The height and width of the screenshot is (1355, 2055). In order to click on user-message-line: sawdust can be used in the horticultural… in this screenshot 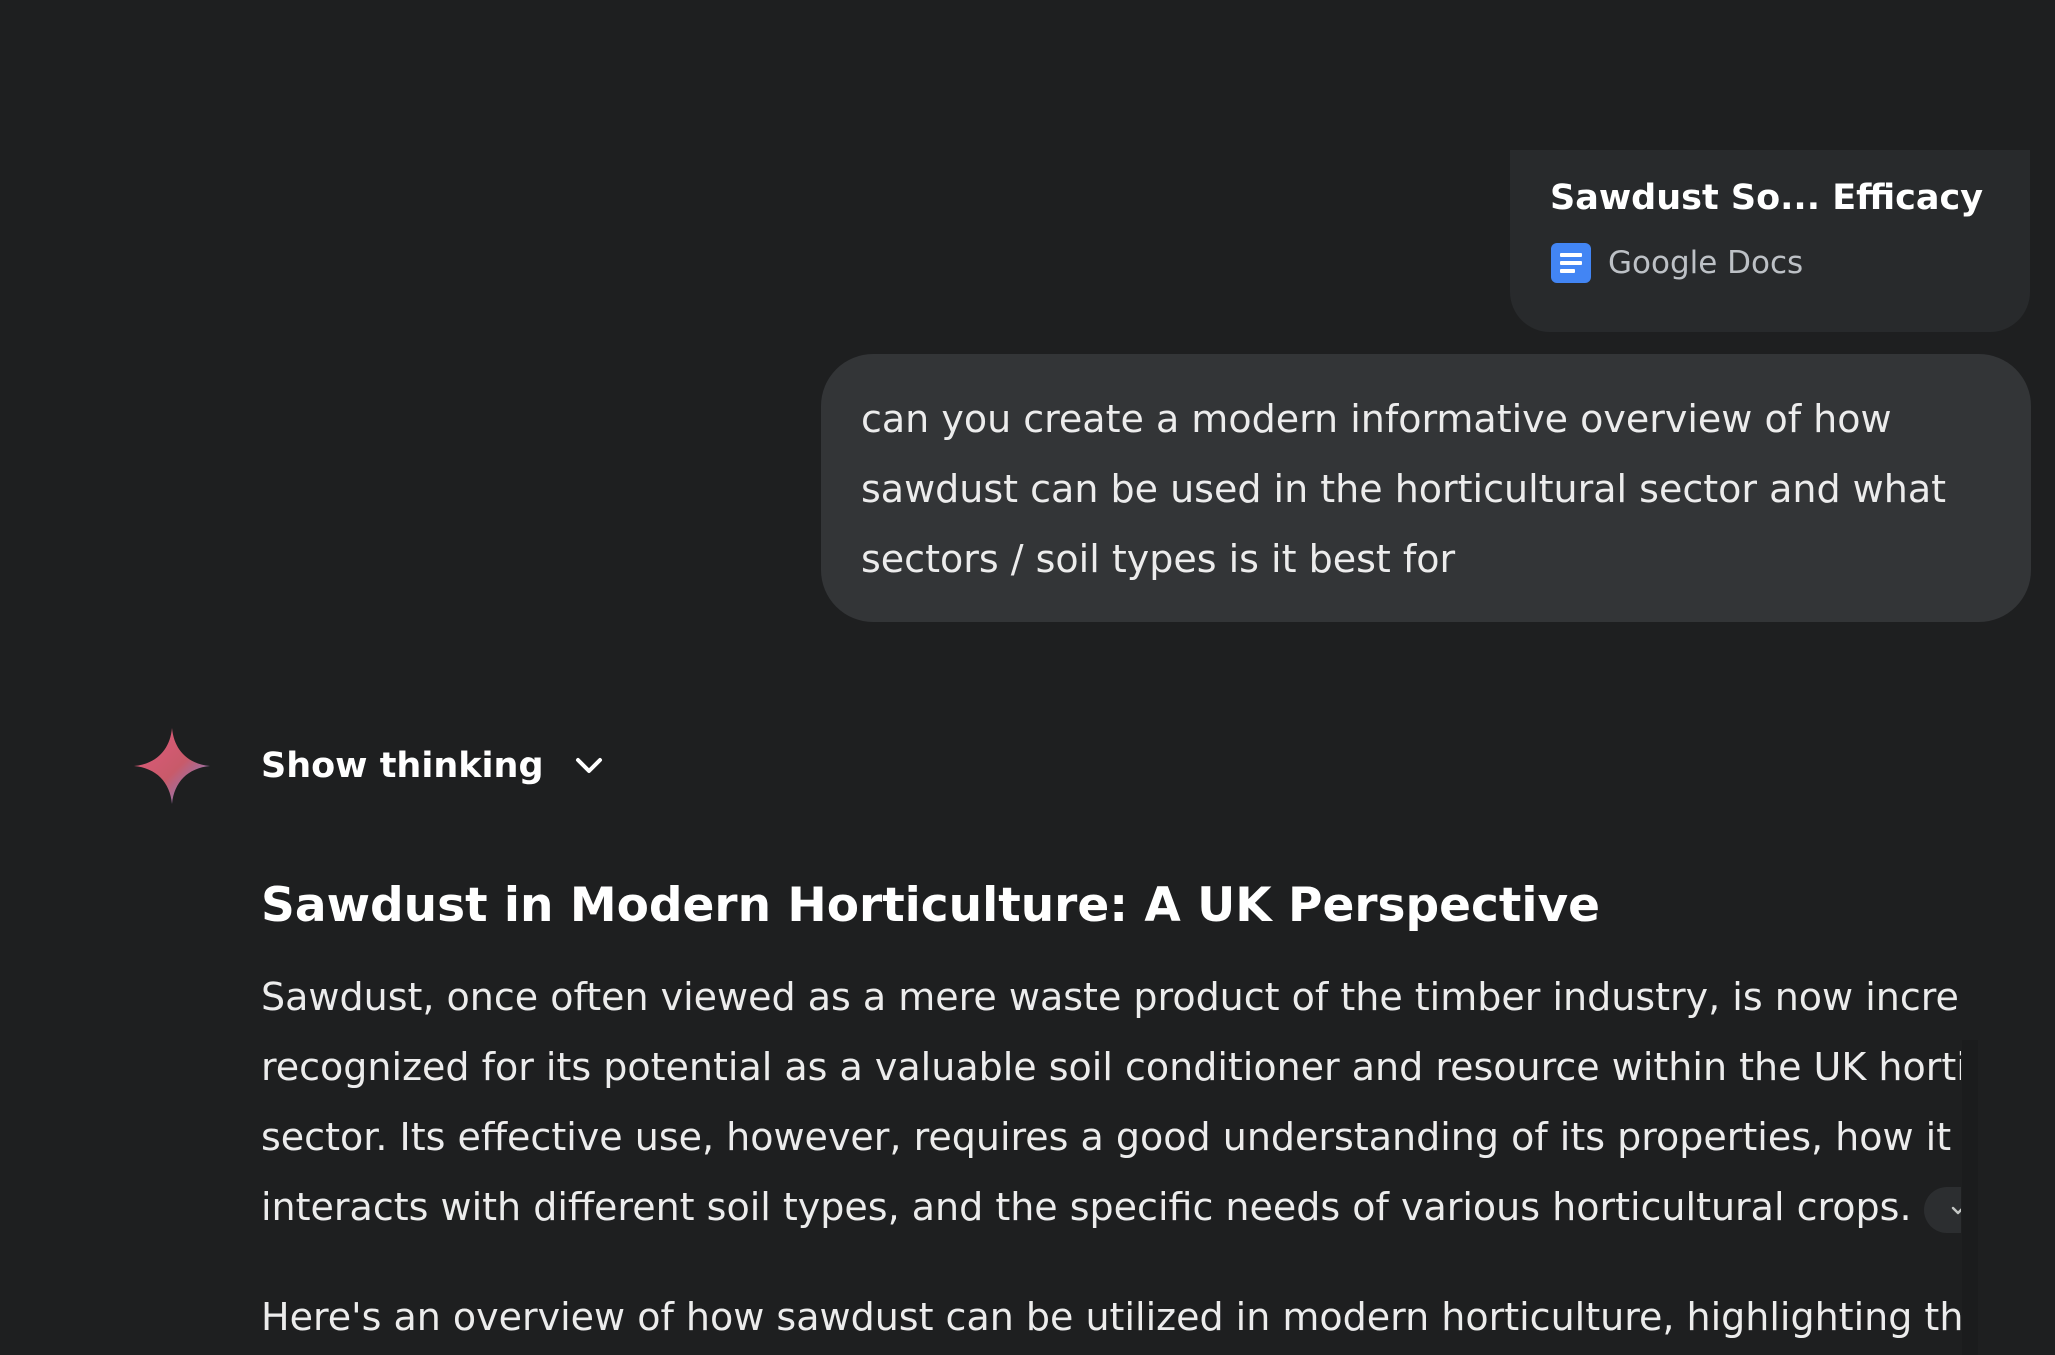, I will do `click(1404, 489)`.